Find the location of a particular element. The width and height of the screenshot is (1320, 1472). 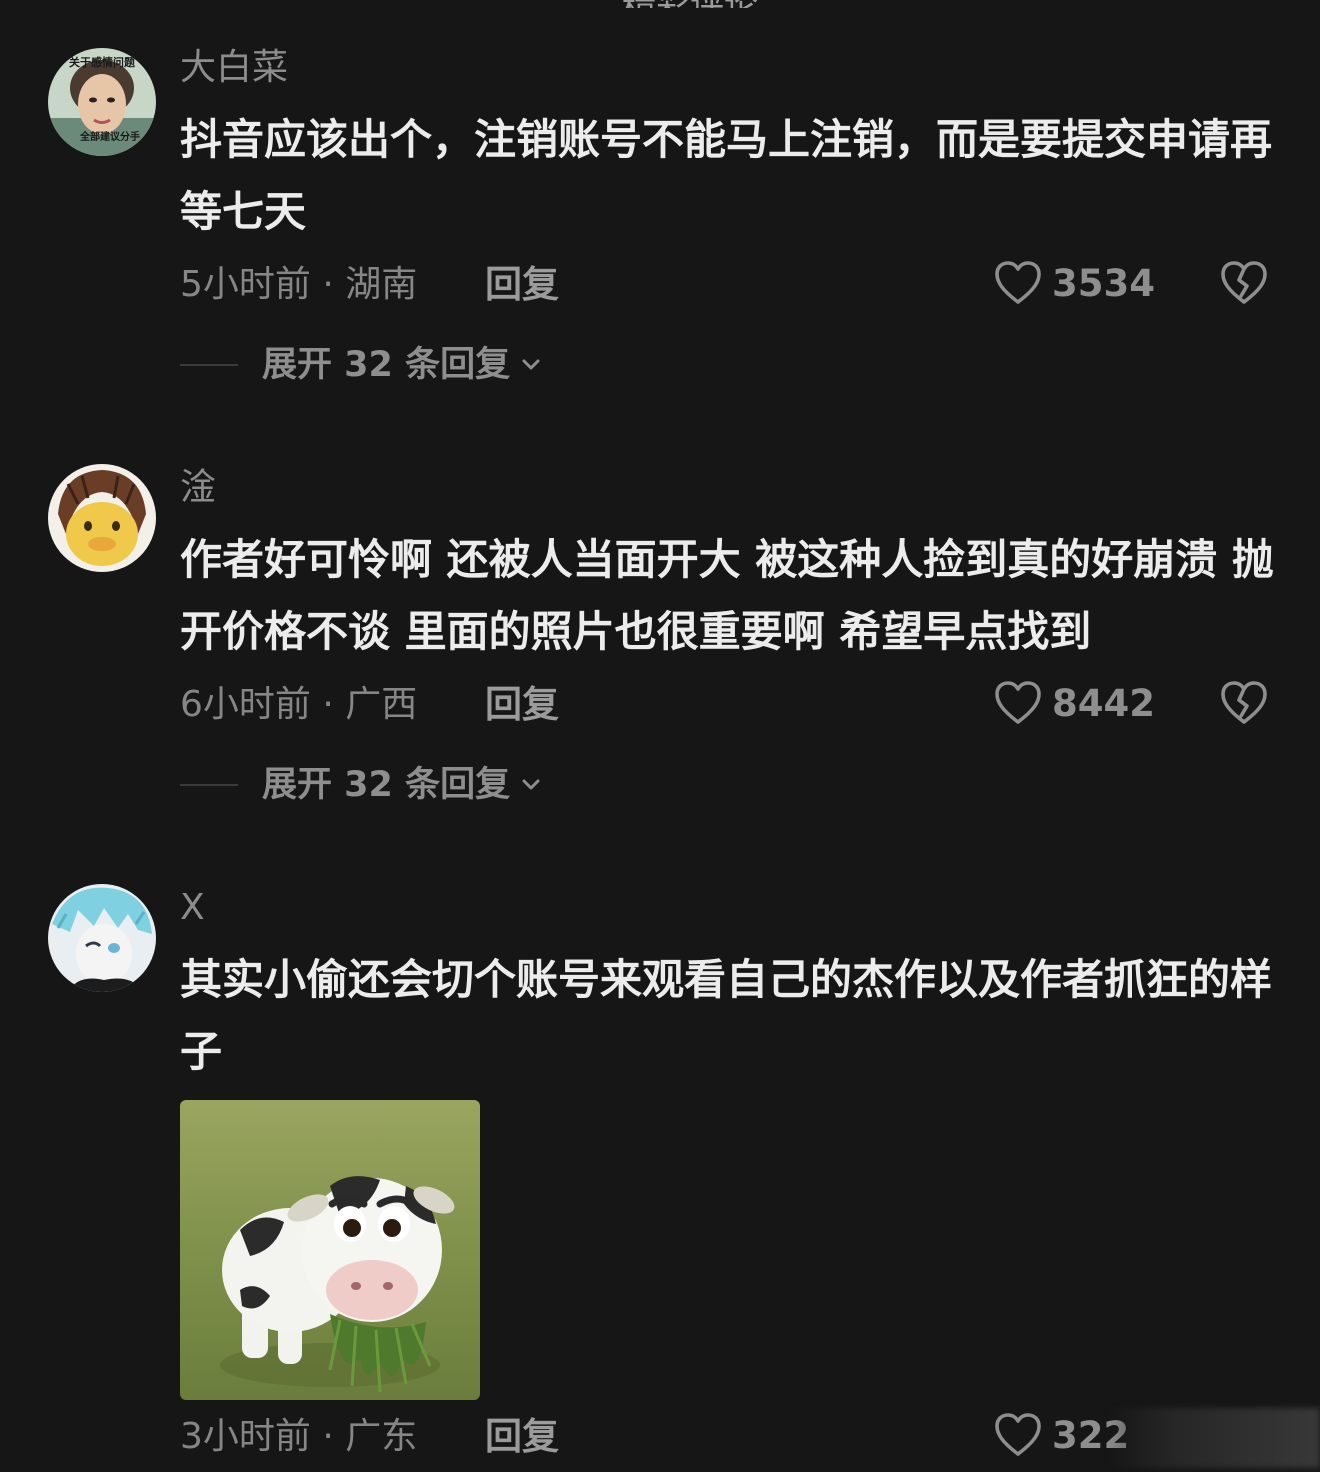

comment-location: 广东 is located at coordinates (381, 1436).